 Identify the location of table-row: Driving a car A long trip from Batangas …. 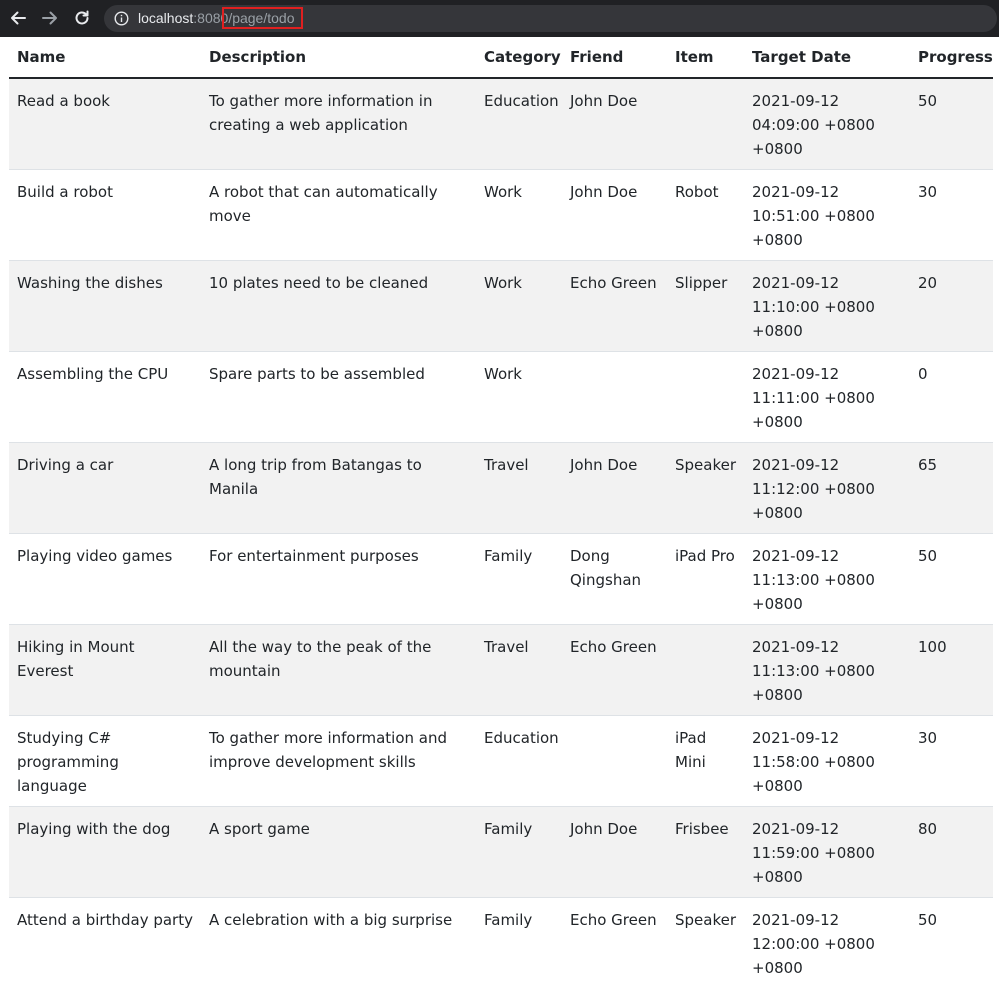
(501, 488).